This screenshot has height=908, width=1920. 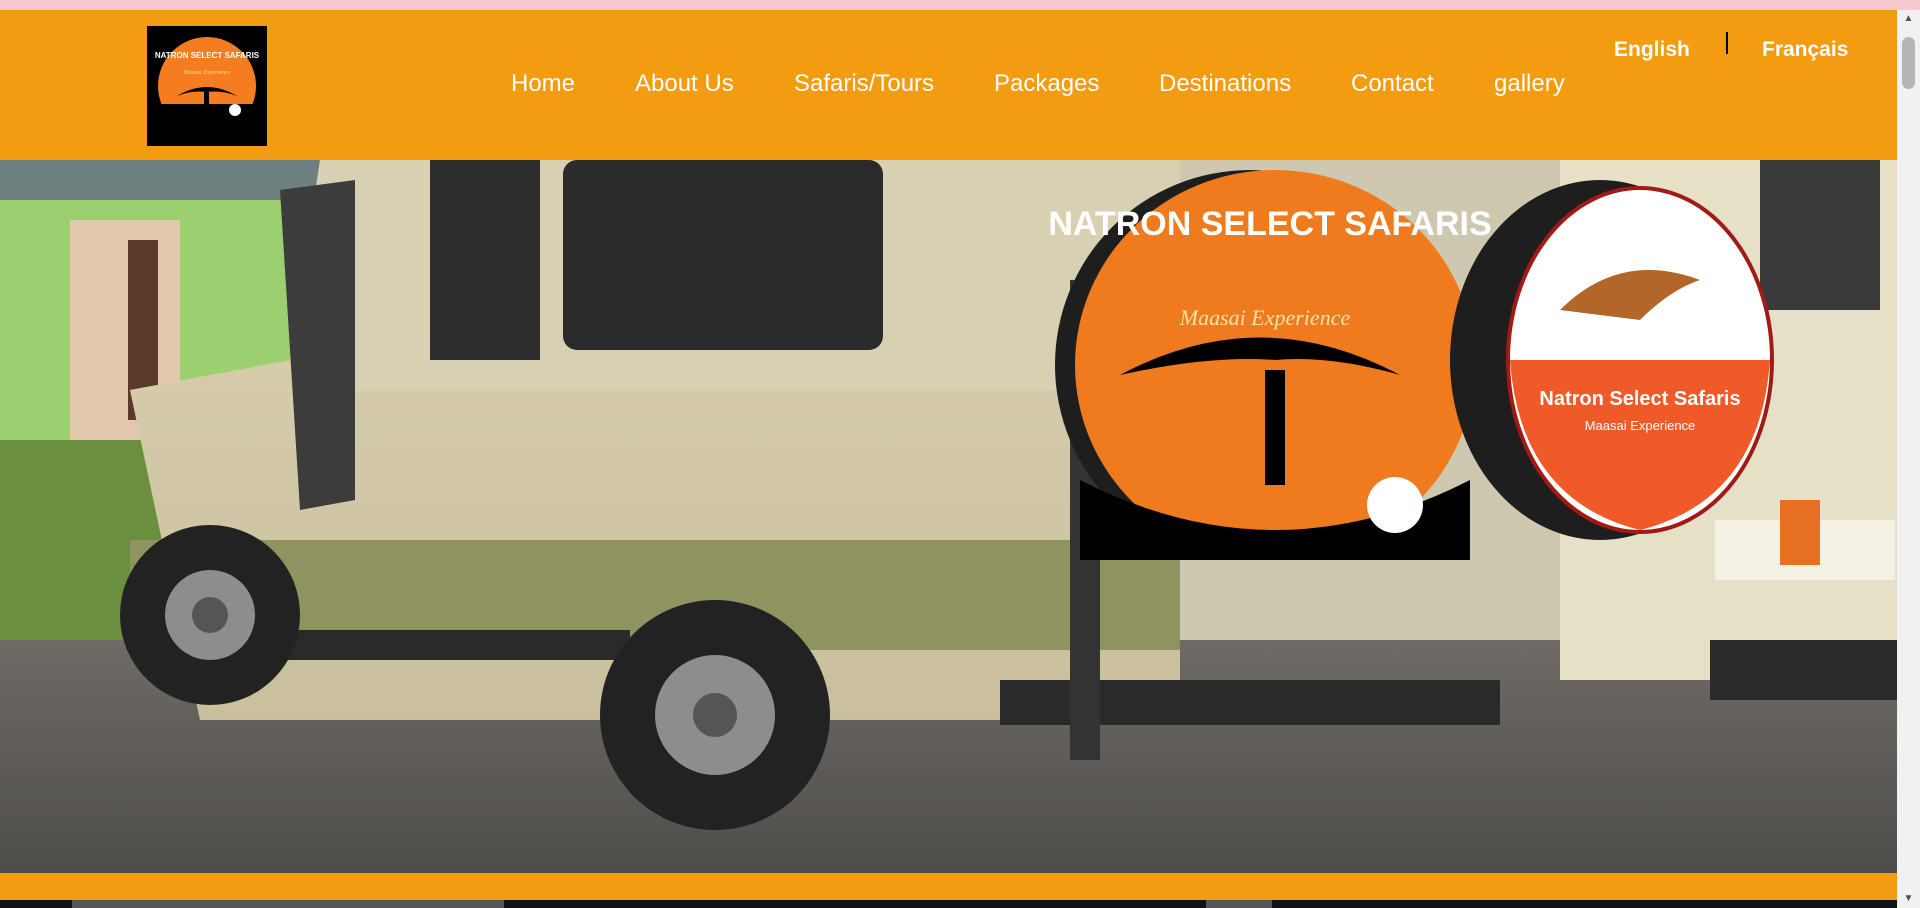 I want to click on nav-item-gallery: gallery, so click(x=1529, y=84).